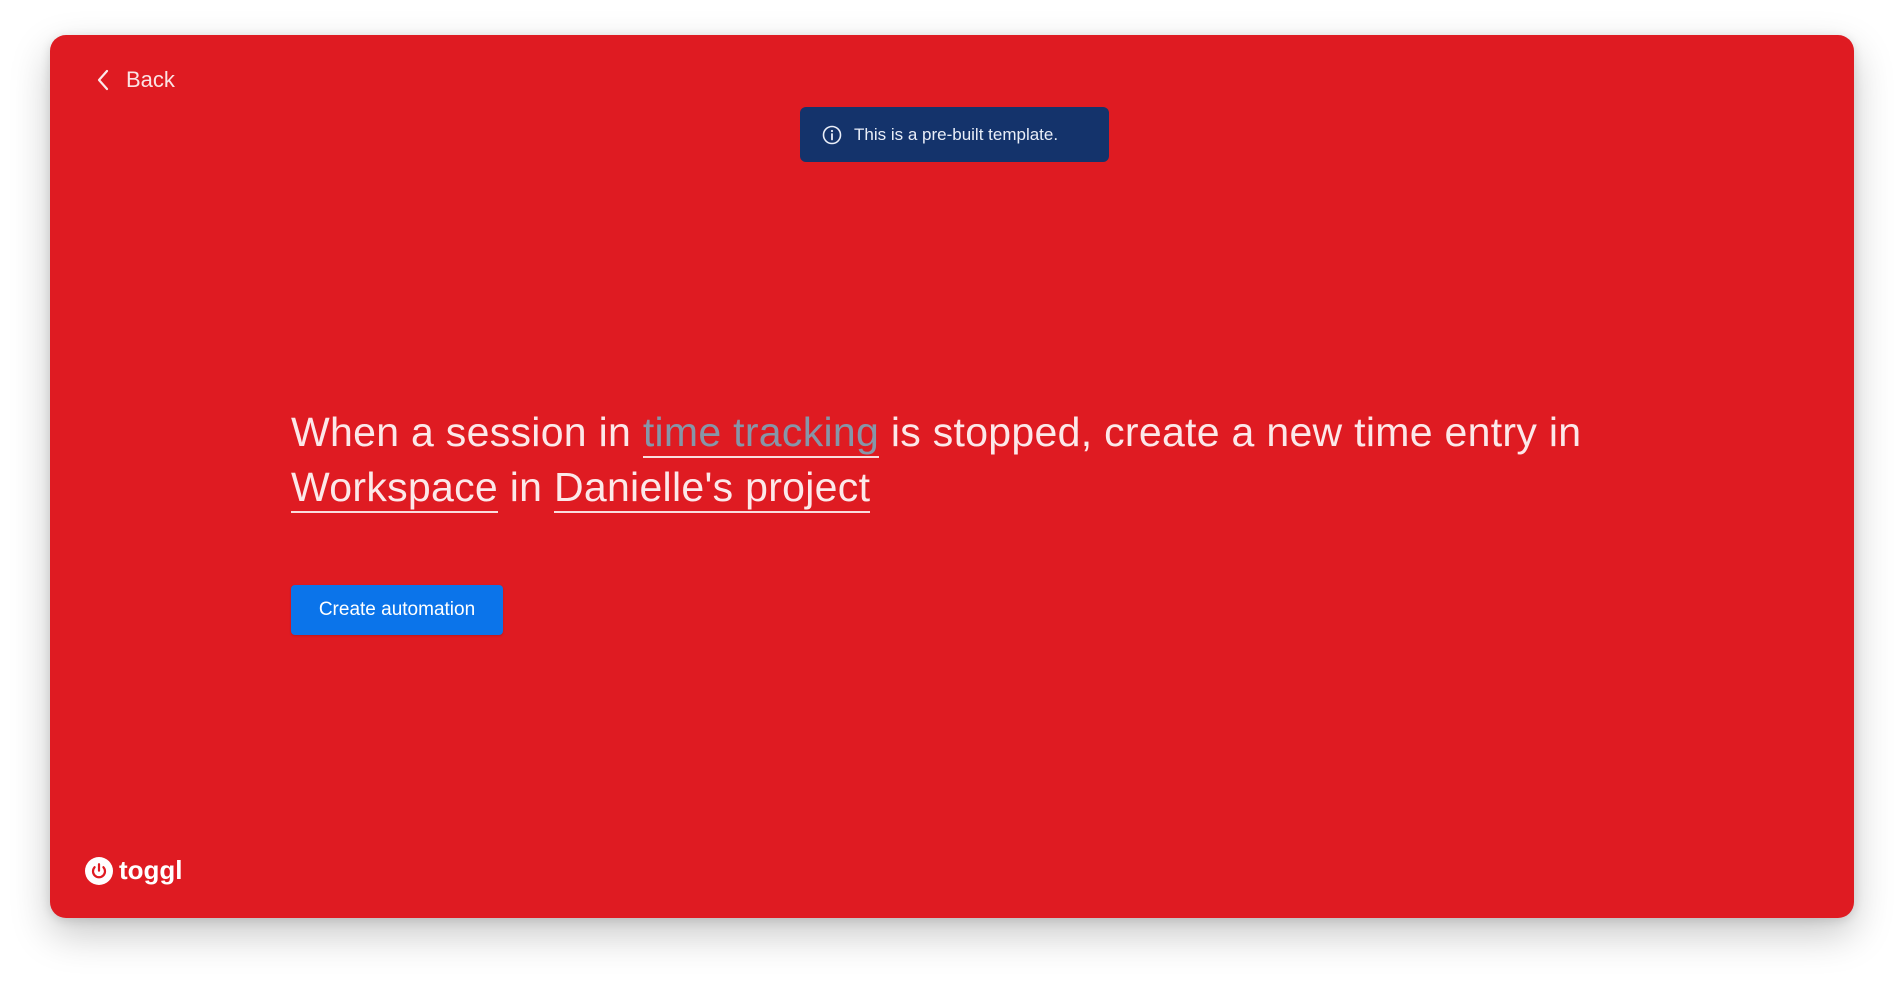 The height and width of the screenshot is (984, 1904). Describe the element at coordinates (151, 870) in the screenshot. I see `logo-text: toggl` at that location.